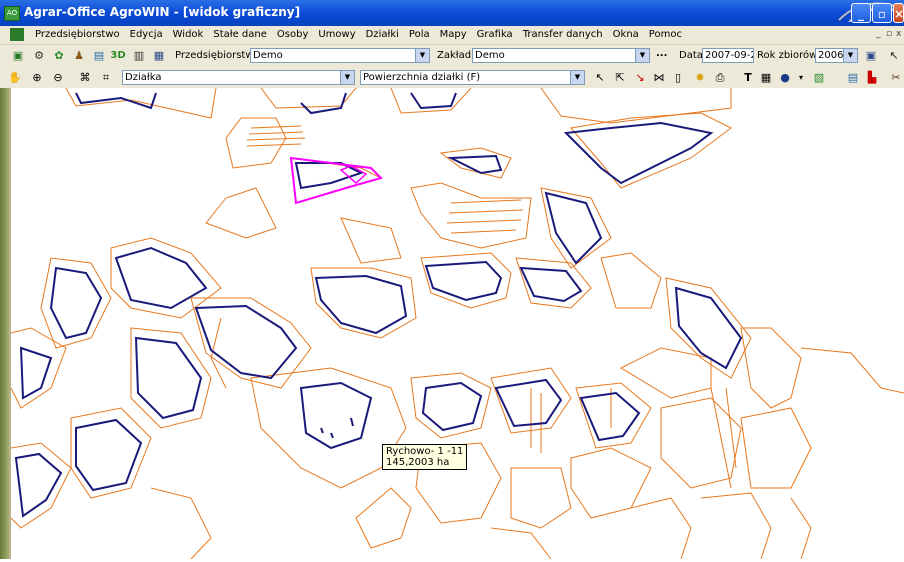 The image size is (904, 562). I want to click on merge-icon: ▯, so click(678, 78).